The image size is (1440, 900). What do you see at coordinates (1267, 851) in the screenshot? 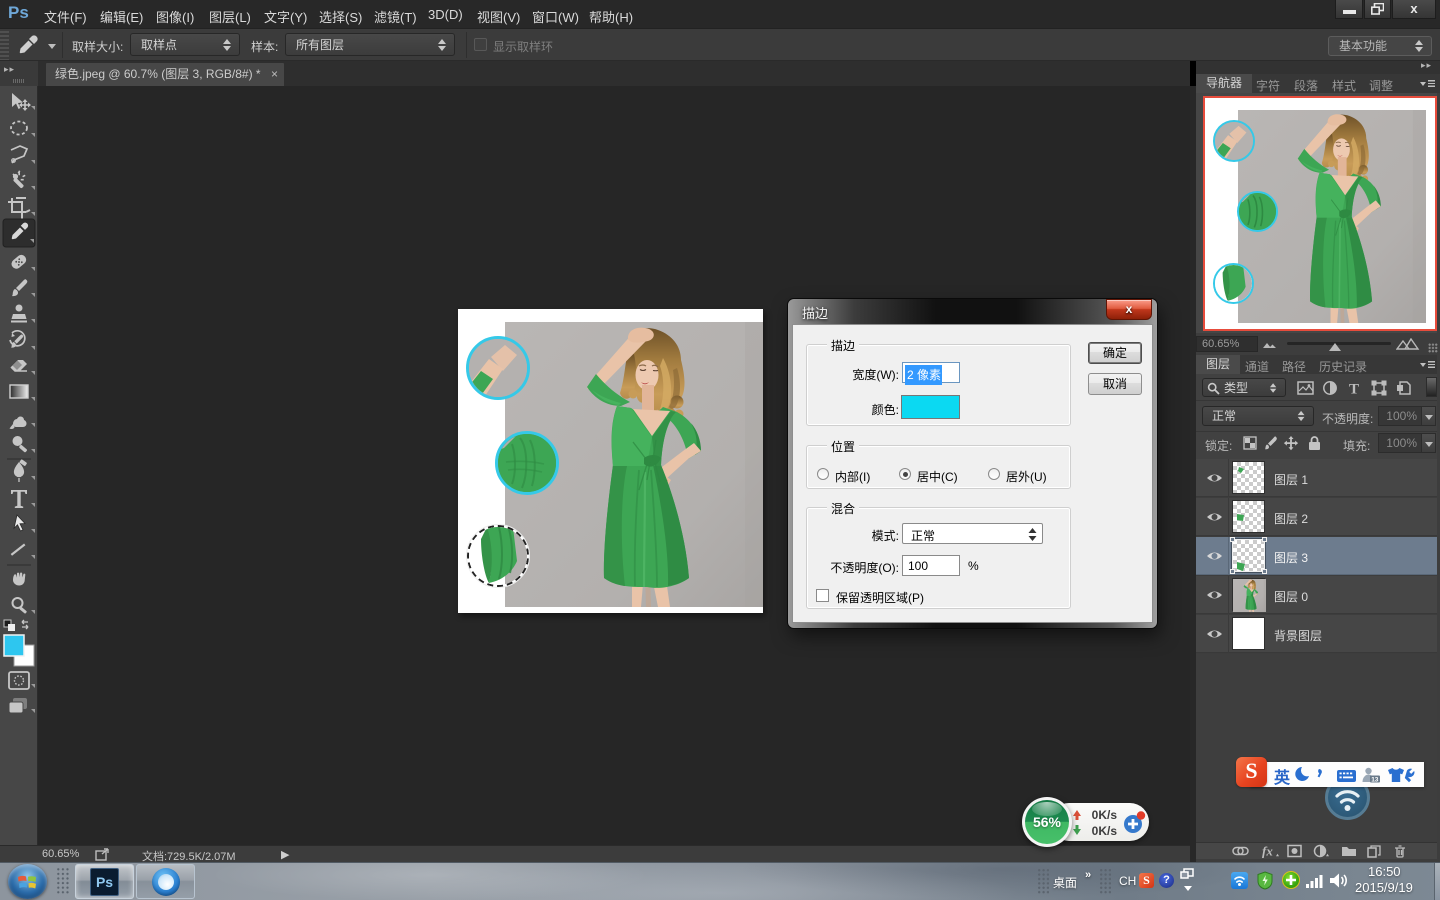
I see `svg-text: fx` at bounding box center [1267, 851].